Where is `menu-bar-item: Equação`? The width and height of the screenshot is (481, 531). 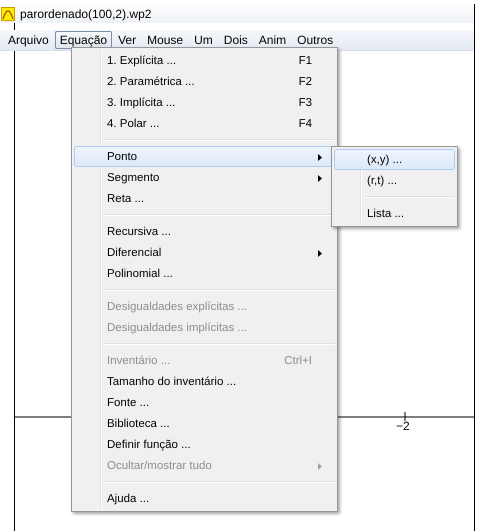 menu-bar-item: Equação is located at coordinates (83, 40).